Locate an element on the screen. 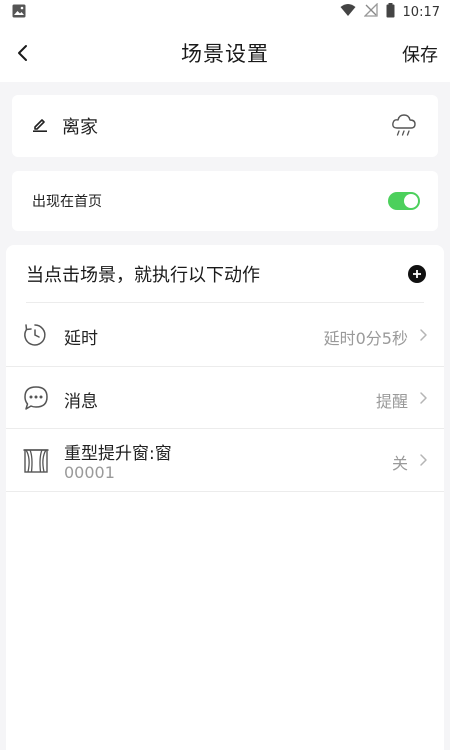  action-row-delay: 延时 延时0分5秒 is located at coordinates (225, 335).